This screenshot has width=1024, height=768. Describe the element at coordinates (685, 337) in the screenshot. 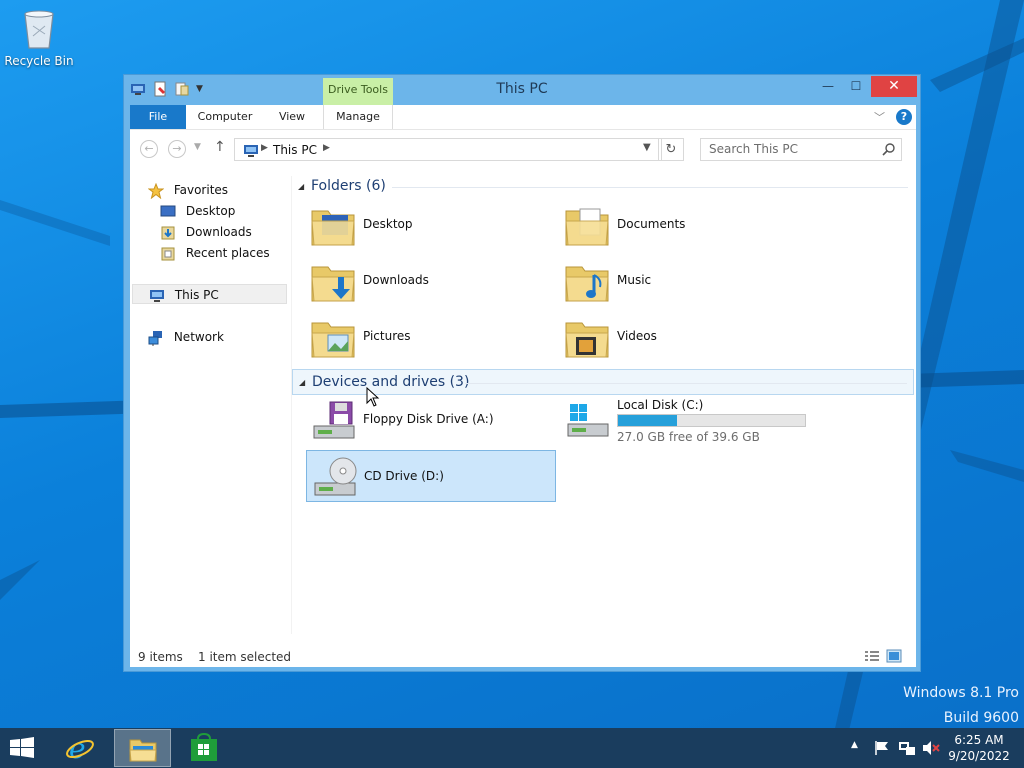

I see `folder-videos: Videos` at that location.